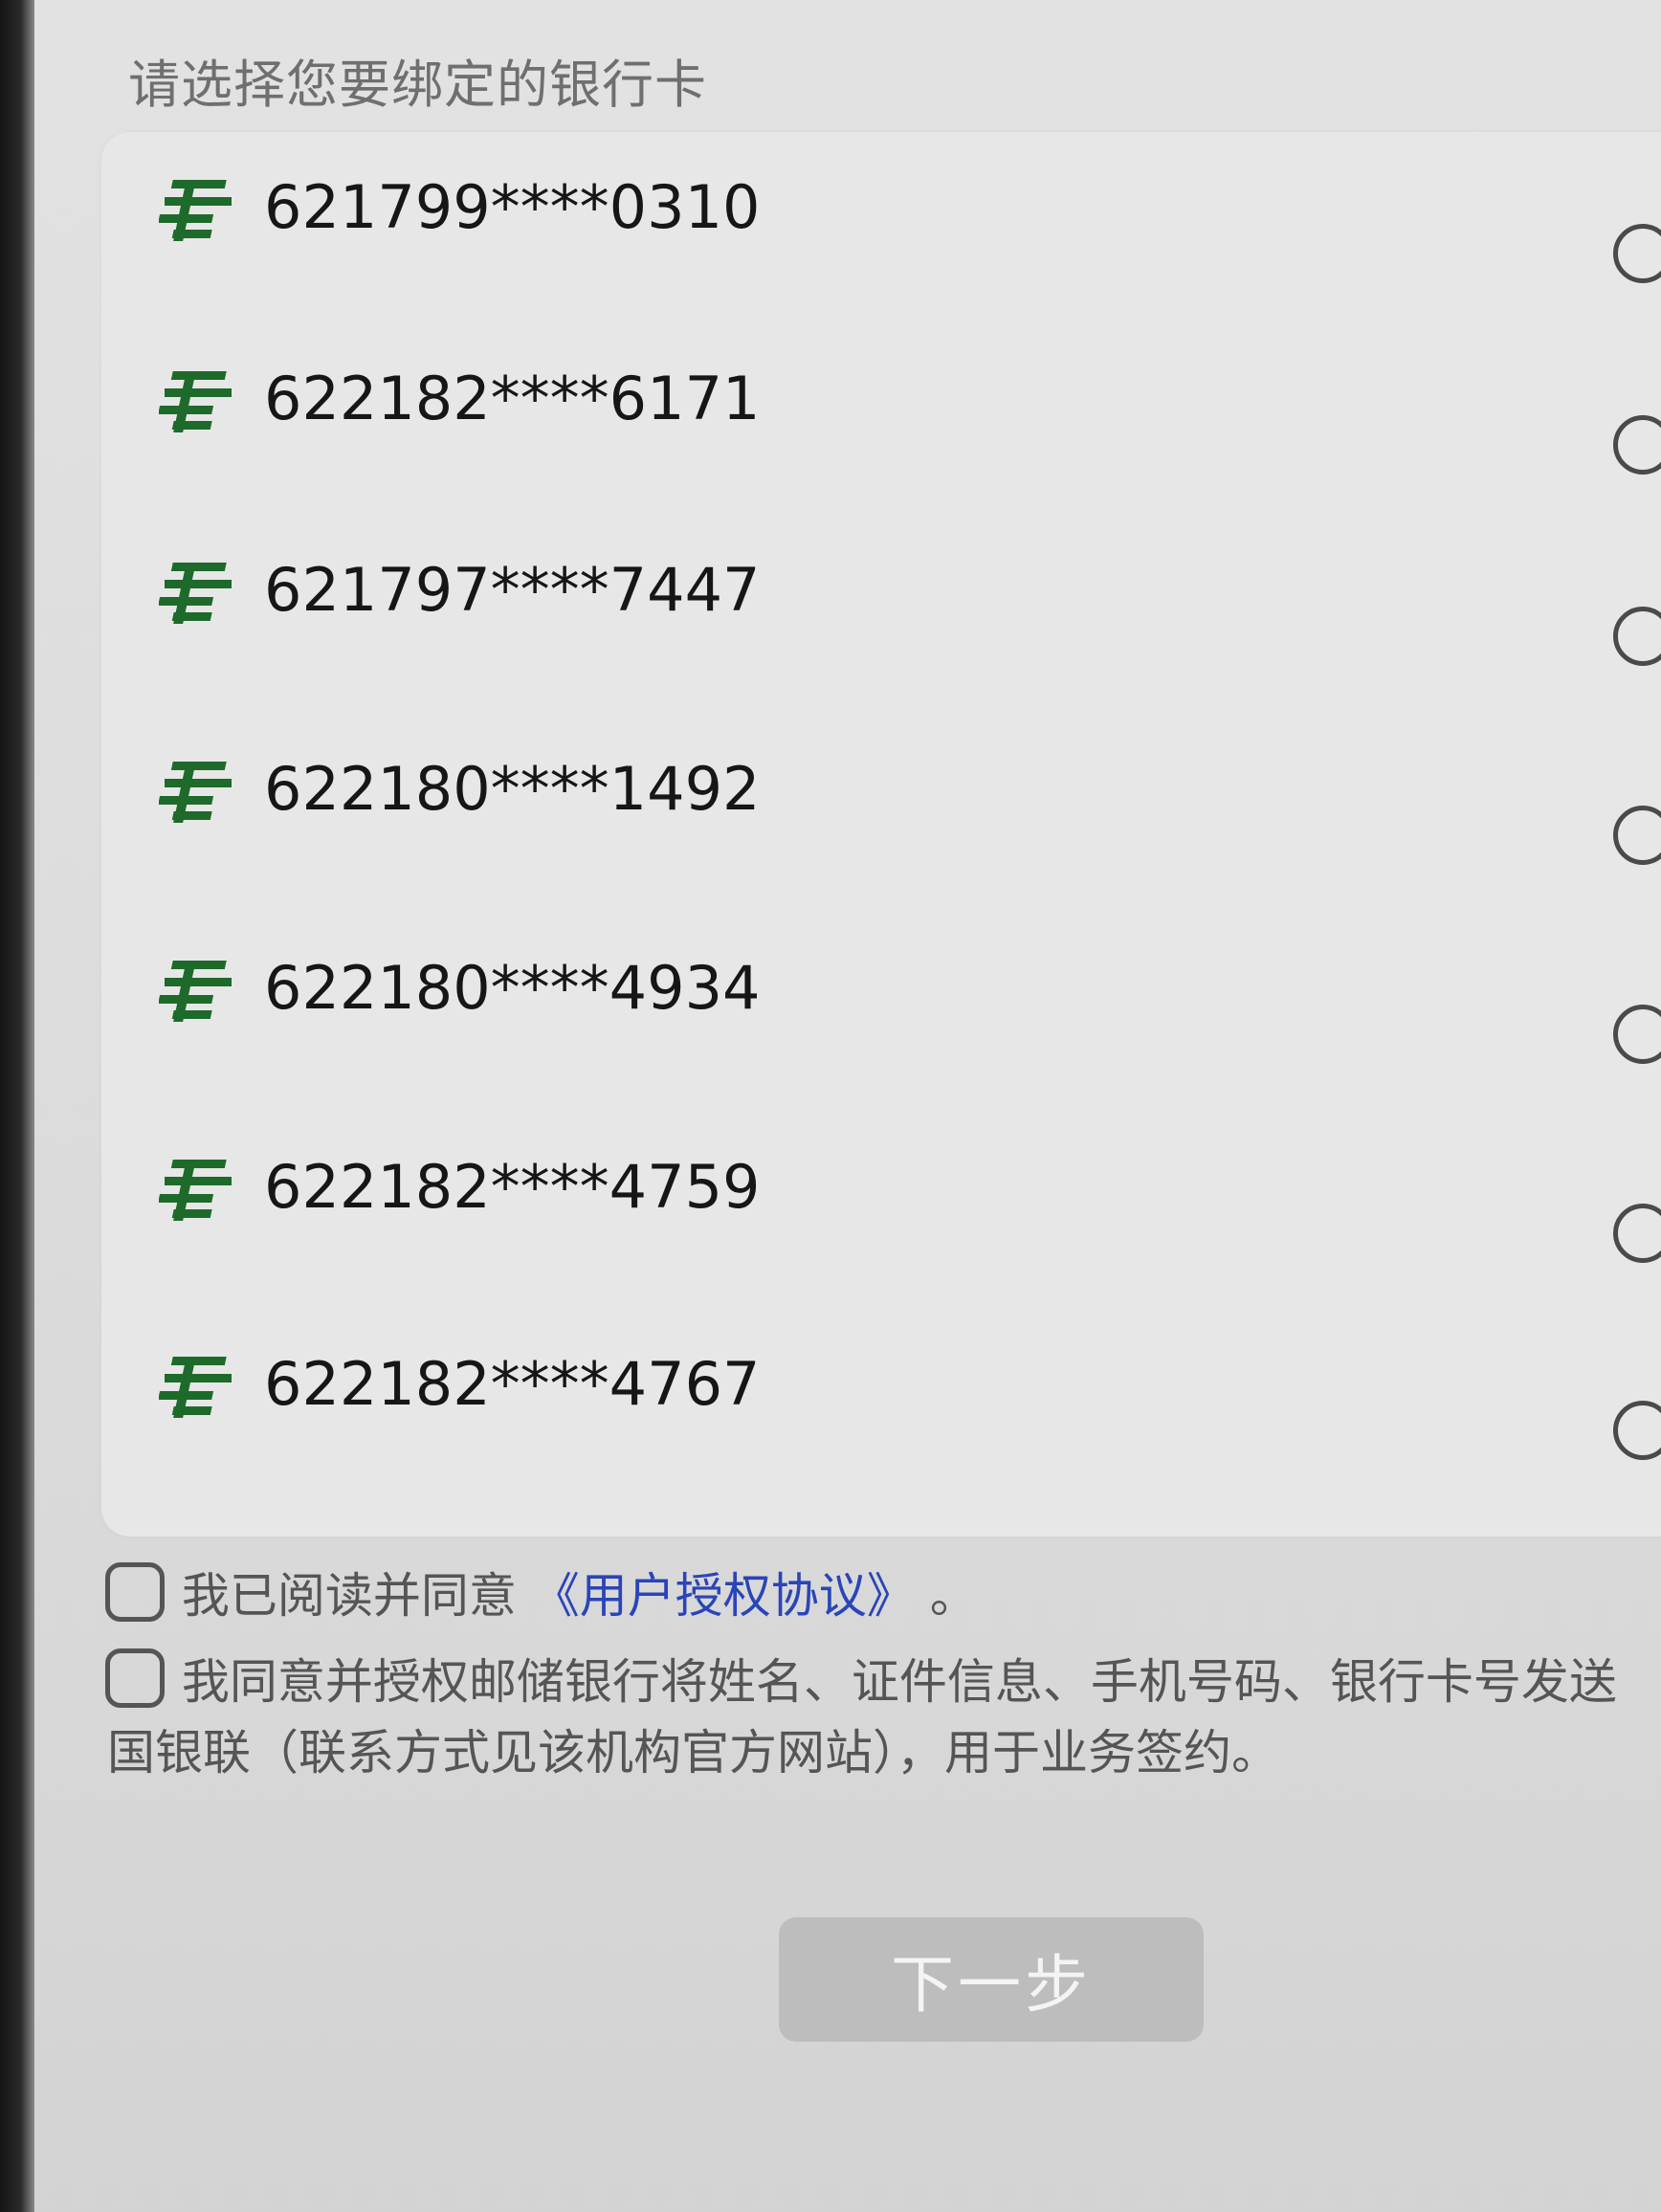 This screenshot has width=1661, height=2212. I want to click on consent-text-line1: 我同意并授权邮储银行将姓名、证件信息、手机号码、银行卡号发送, so click(899, 1682).